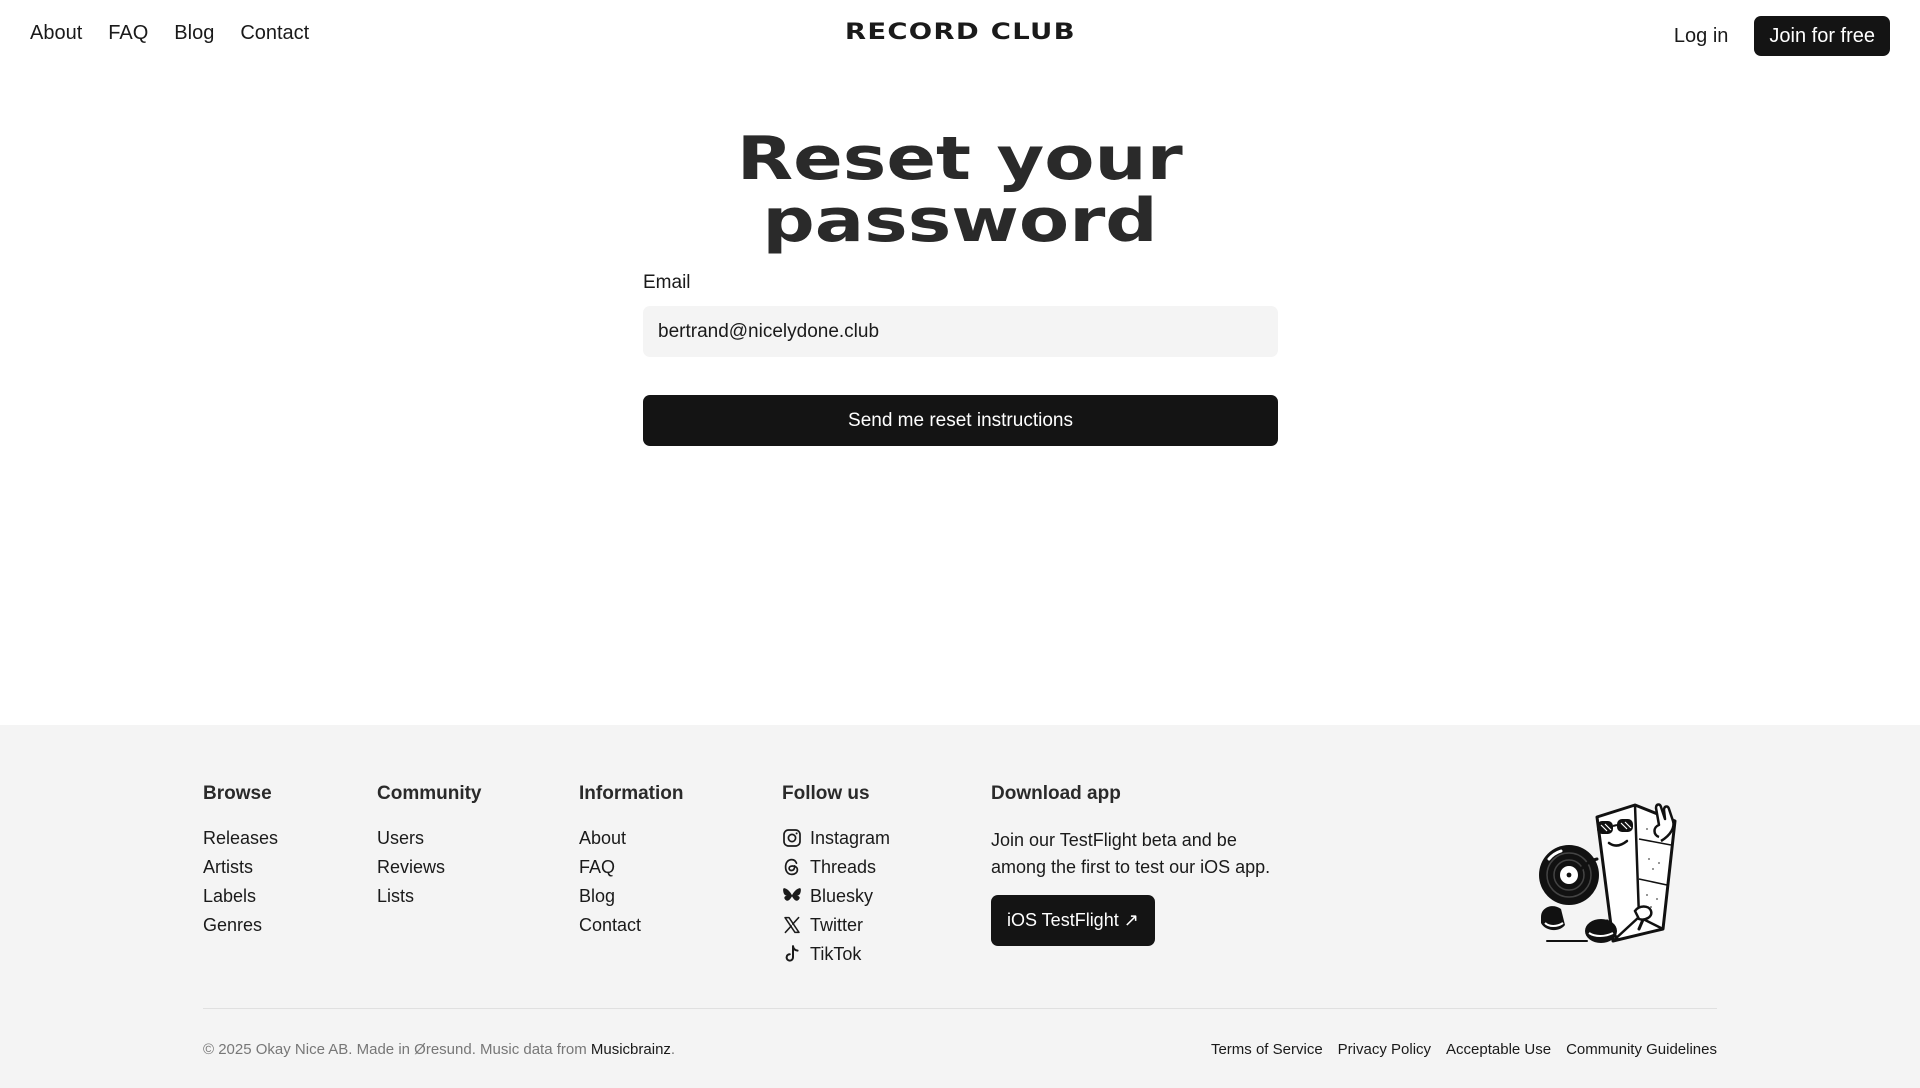  I want to click on page-title-line2: password, so click(960, 221).